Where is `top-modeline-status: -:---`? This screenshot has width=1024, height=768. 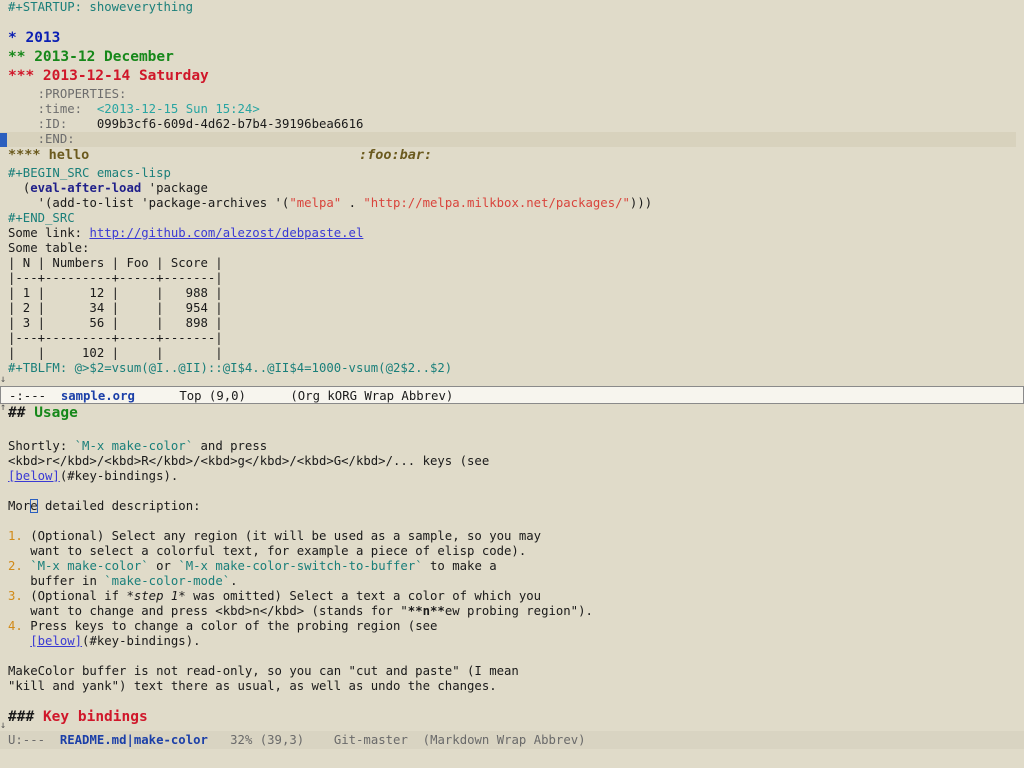
top-modeline-status: -:--- is located at coordinates (28, 396).